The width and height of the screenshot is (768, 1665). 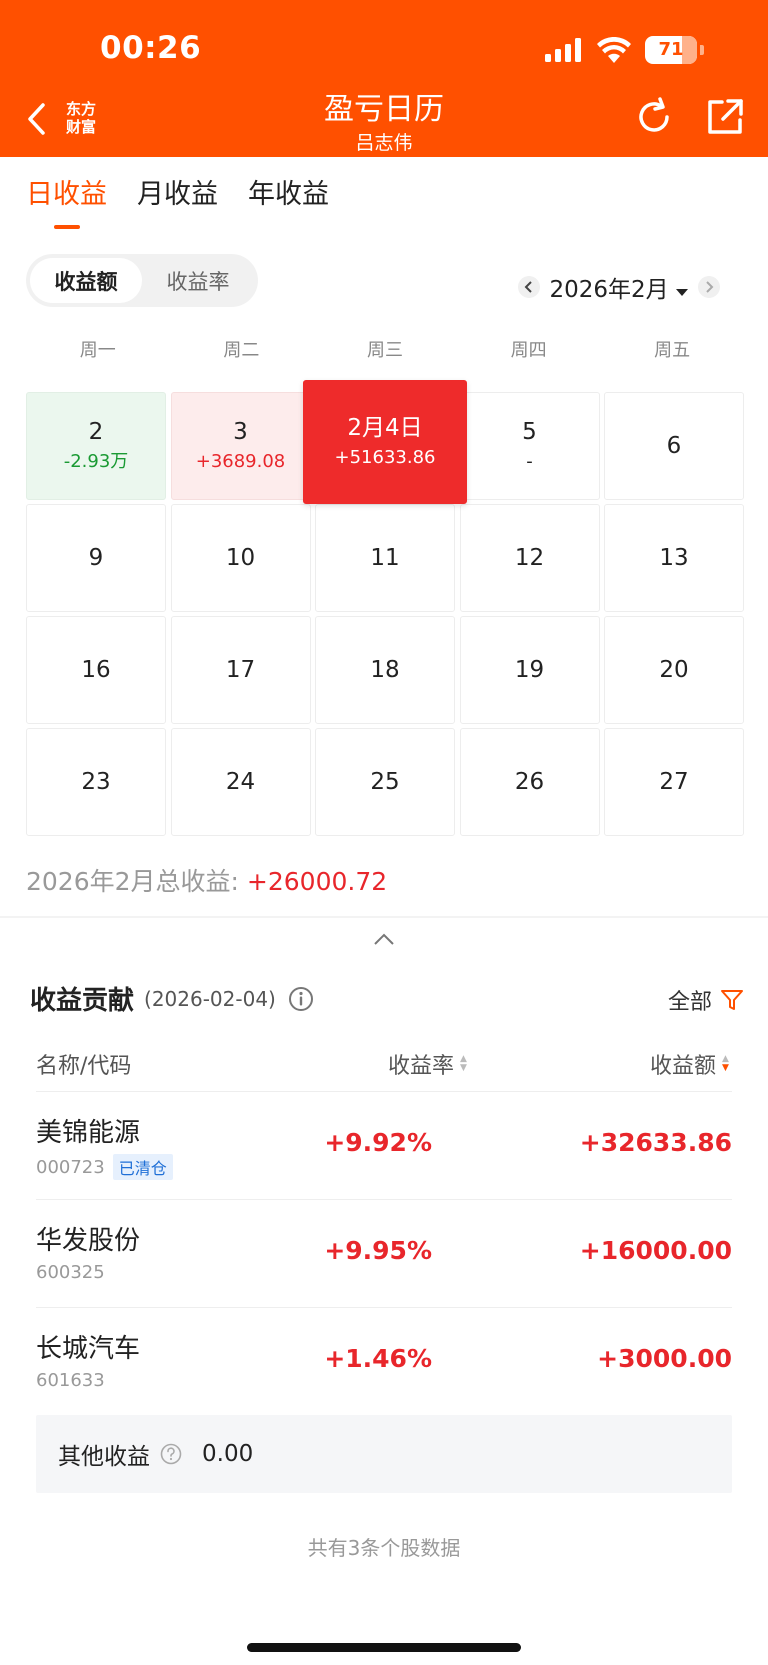 I want to click on calendar-day-number: 3, so click(x=240, y=432).